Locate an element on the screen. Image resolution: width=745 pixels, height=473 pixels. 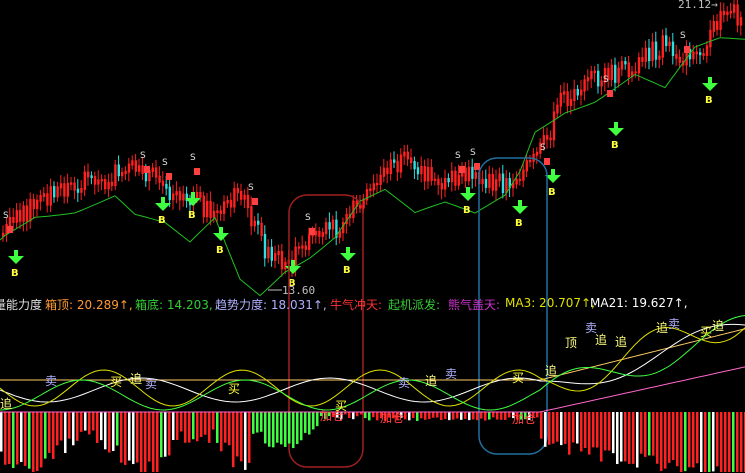
indicator-tag: 加仓 is located at coordinates (524, 419).